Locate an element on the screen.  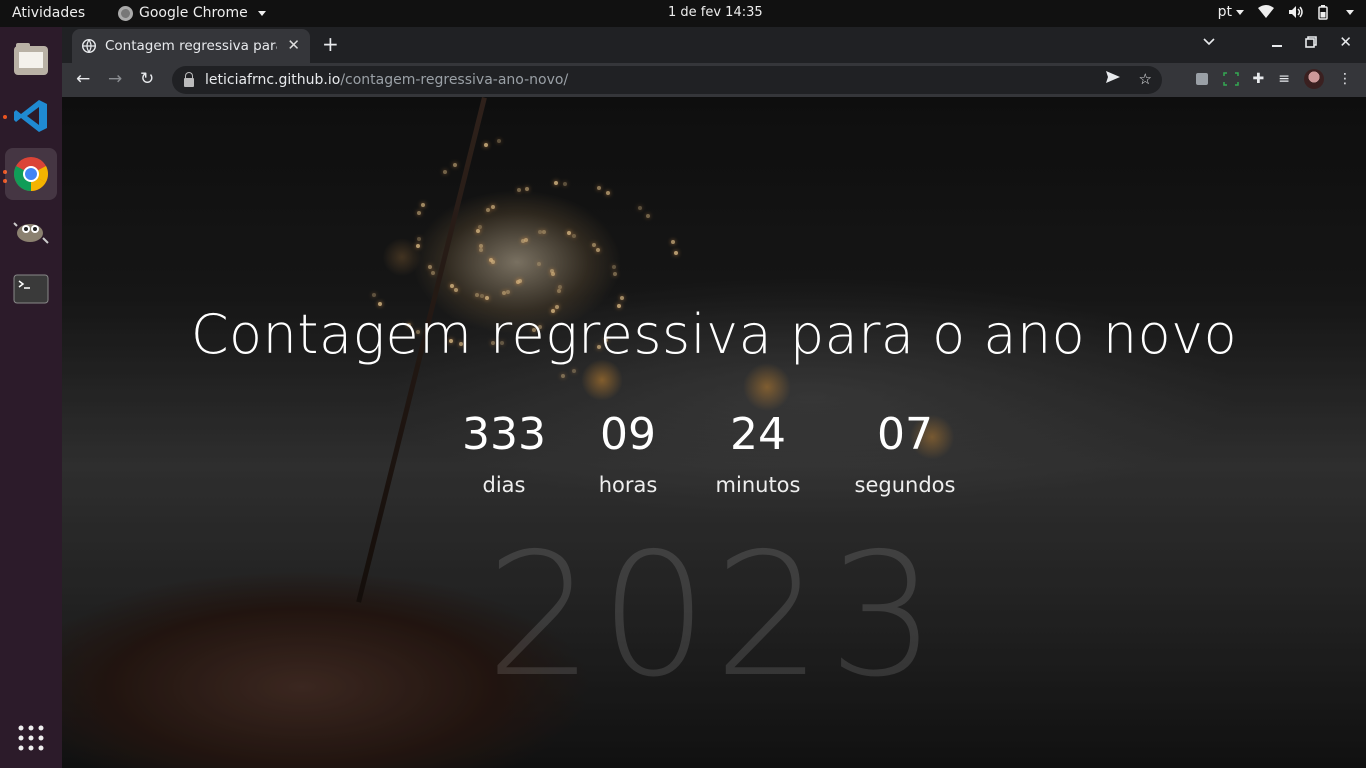
vscode-icon is located at coordinates (30, 116).